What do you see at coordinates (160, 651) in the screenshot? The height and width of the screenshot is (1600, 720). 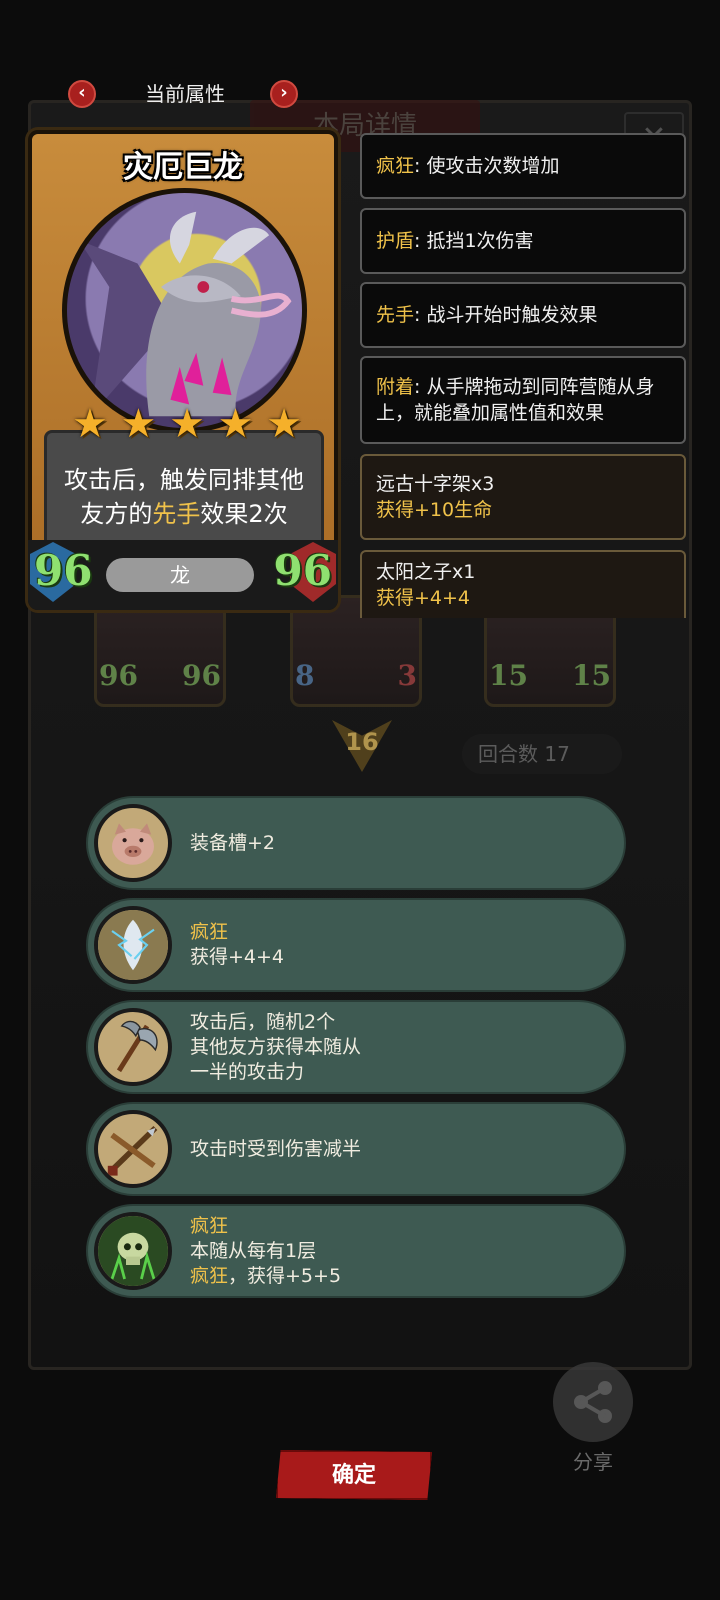 I see `mini-card-1: 96 96` at bounding box center [160, 651].